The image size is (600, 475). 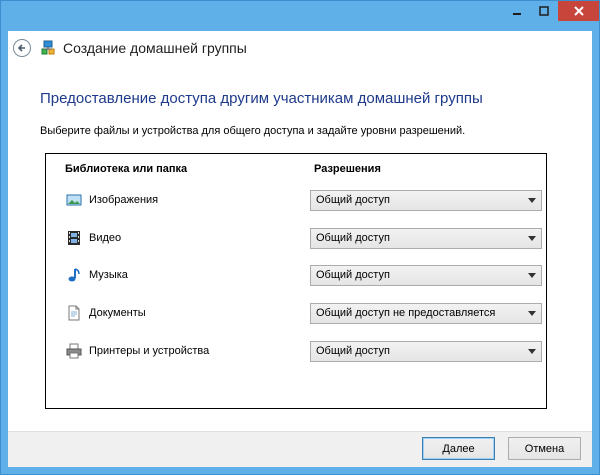 What do you see at coordinates (117, 313) in the screenshot?
I see `library-label: Документы` at bounding box center [117, 313].